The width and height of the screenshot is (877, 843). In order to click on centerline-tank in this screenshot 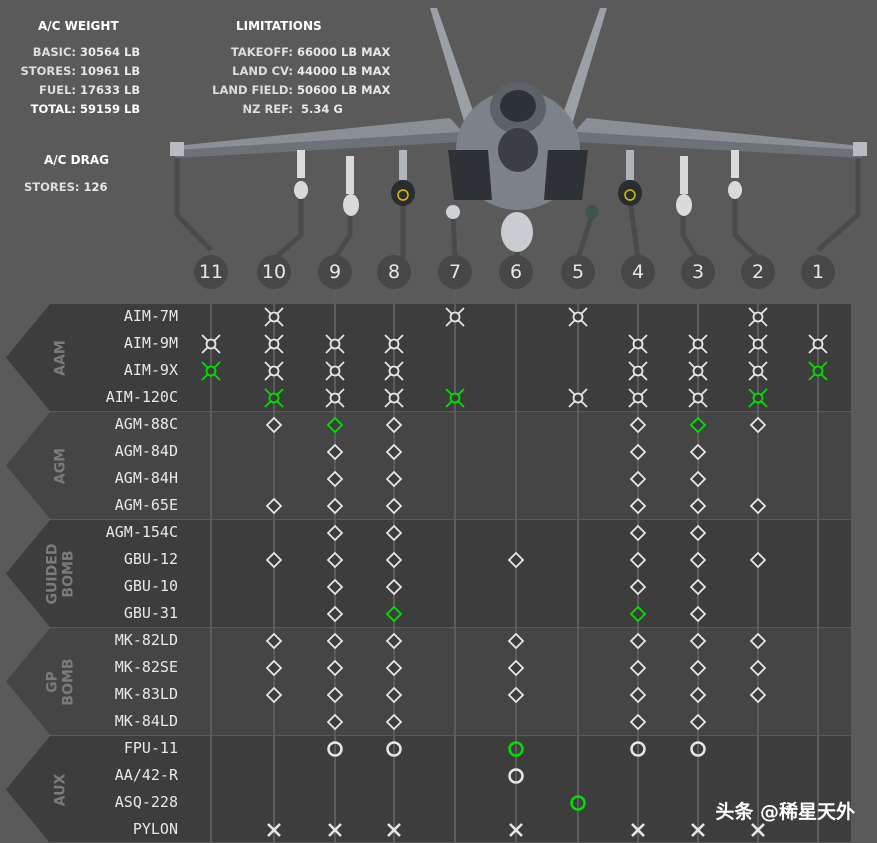, I will do `click(517, 232)`.